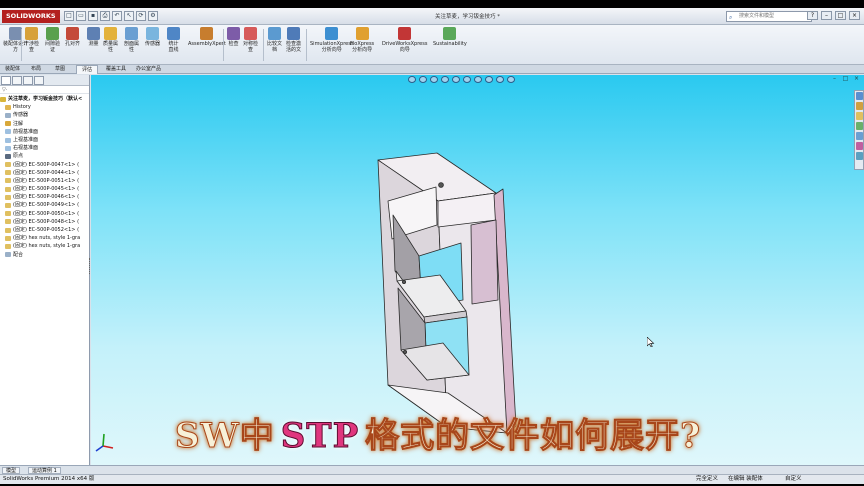  I want to click on help-icon: ?, so click(812, 15).